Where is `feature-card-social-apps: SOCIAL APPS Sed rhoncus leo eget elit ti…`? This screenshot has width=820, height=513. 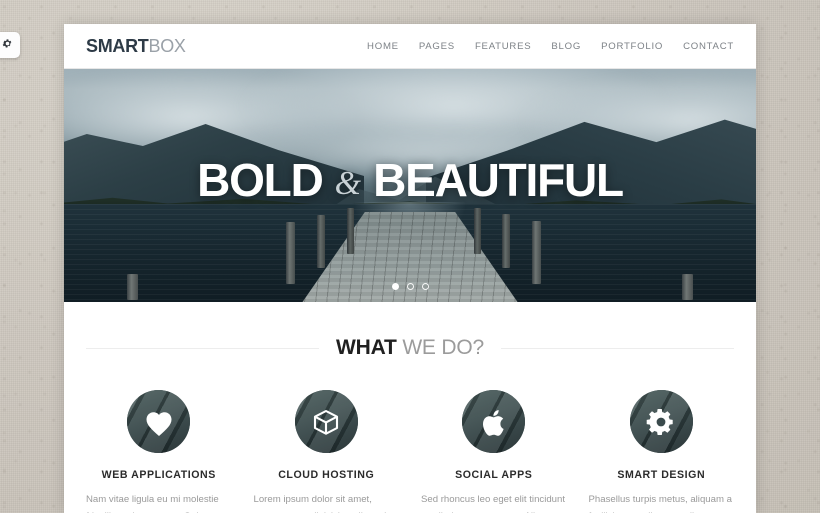 feature-card-social-apps: SOCIAL APPS Sed rhoncus leo eget elit ti… is located at coordinates (494, 451).